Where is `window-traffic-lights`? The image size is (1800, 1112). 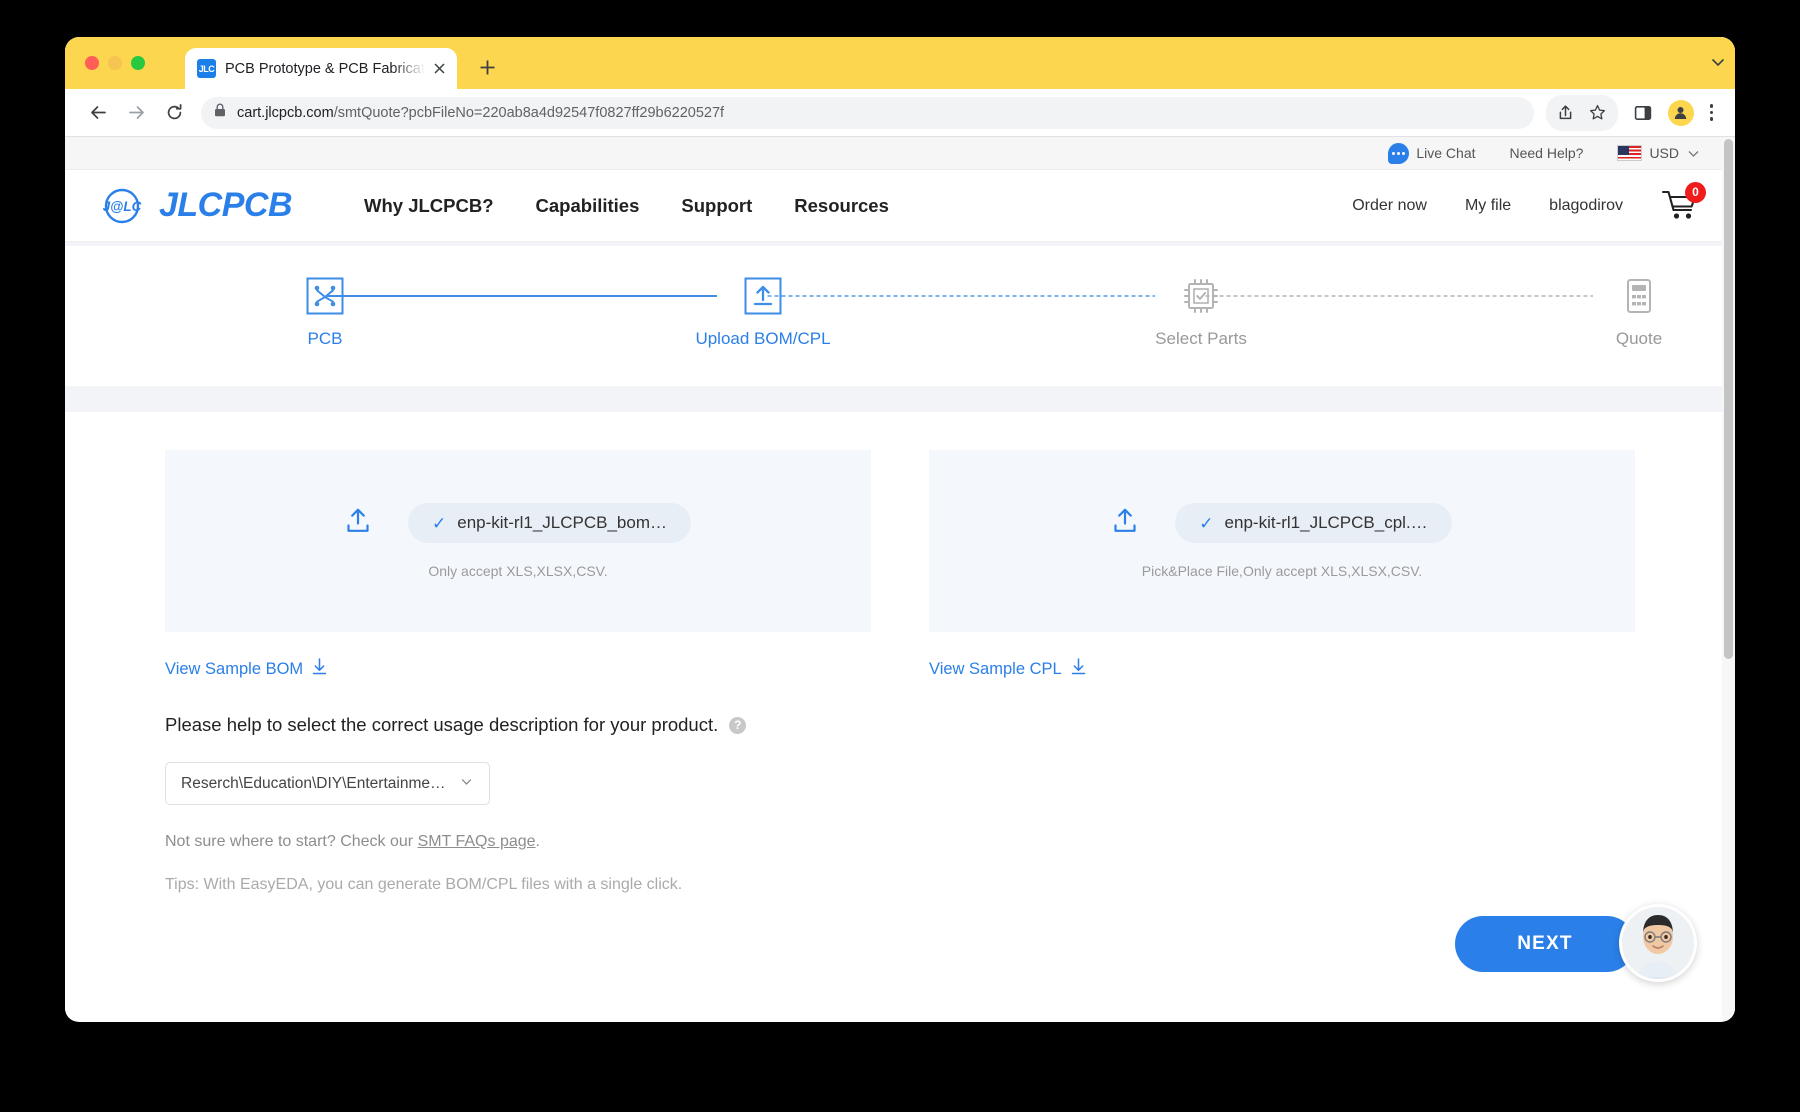 window-traffic-lights is located at coordinates (115, 63).